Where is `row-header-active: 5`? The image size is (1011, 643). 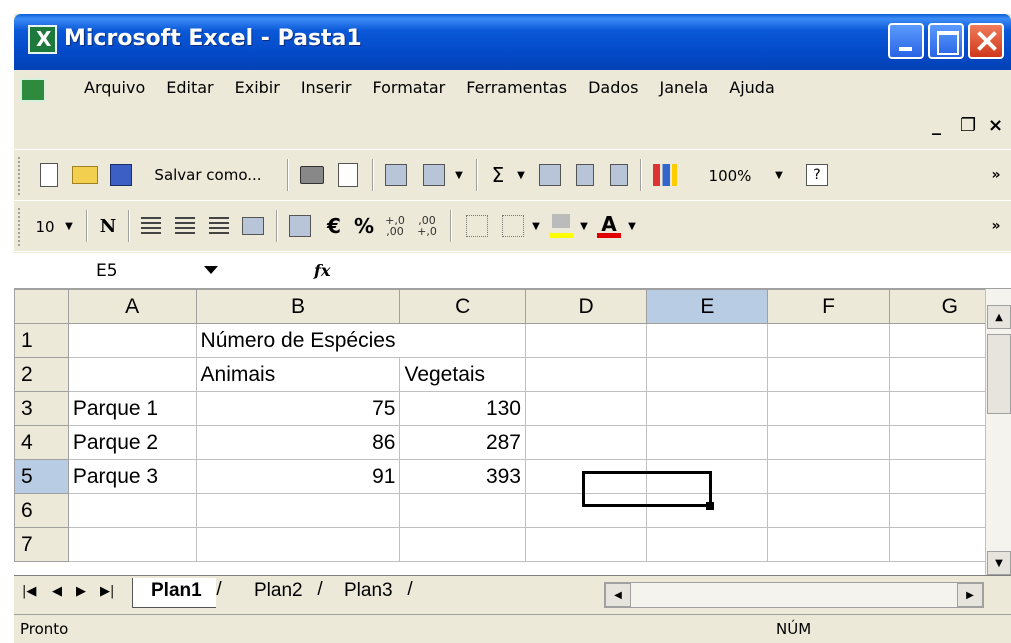
row-header-active: 5 is located at coordinates (41, 476).